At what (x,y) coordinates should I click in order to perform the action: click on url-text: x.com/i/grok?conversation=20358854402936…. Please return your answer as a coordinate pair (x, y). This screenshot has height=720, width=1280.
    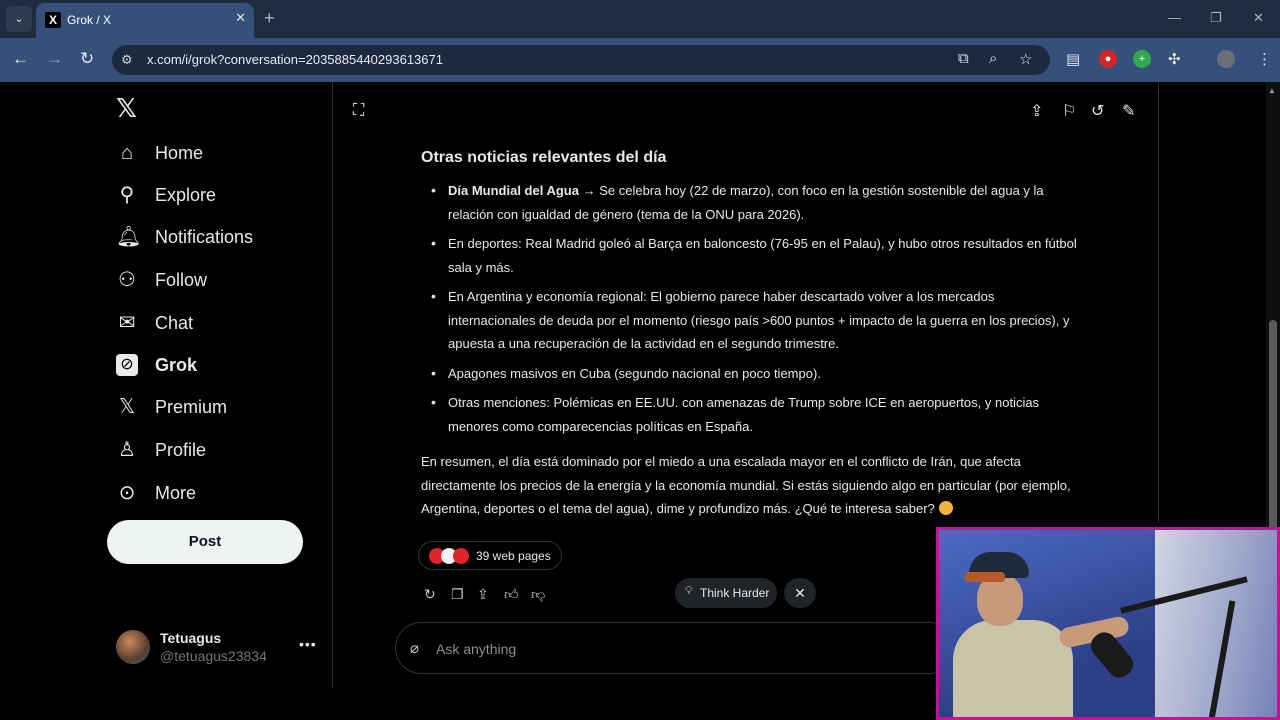
    Looking at the image, I should click on (295, 59).